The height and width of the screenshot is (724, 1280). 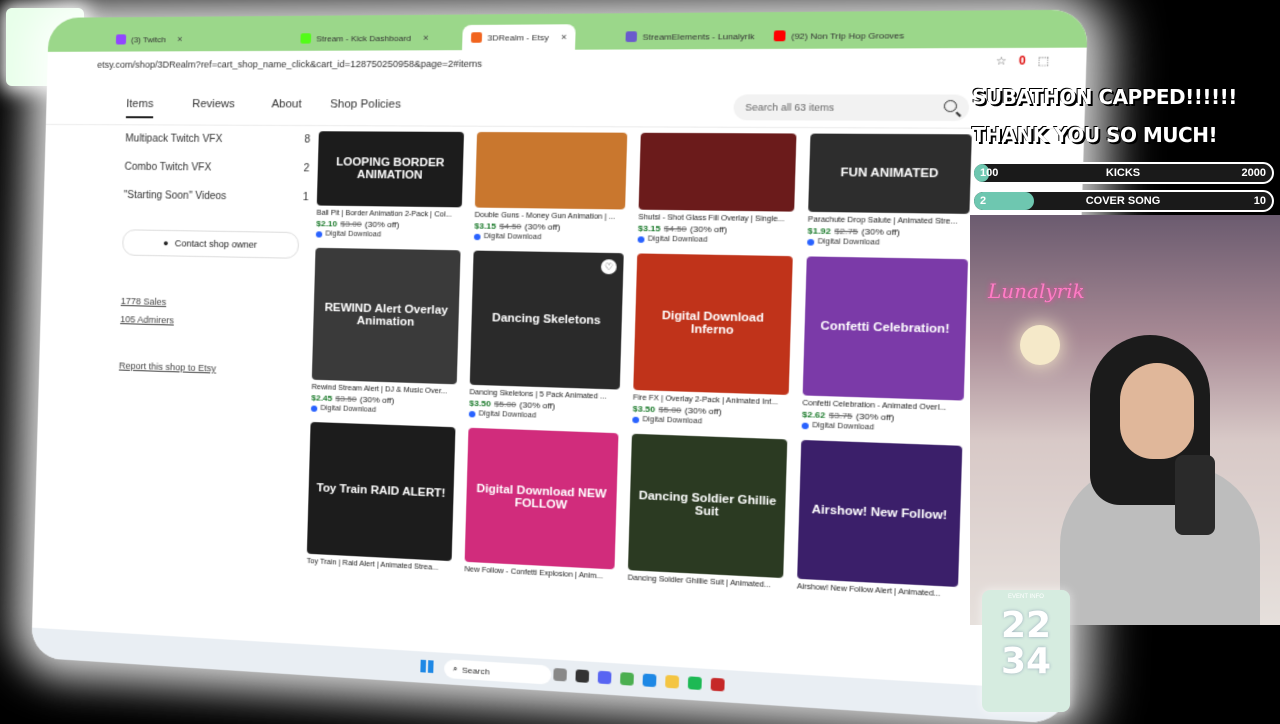 What do you see at coordinates (1044, 62) in the screenshot?
I see `extensions-icon: ⬚` at bounding box center [1044, 62].